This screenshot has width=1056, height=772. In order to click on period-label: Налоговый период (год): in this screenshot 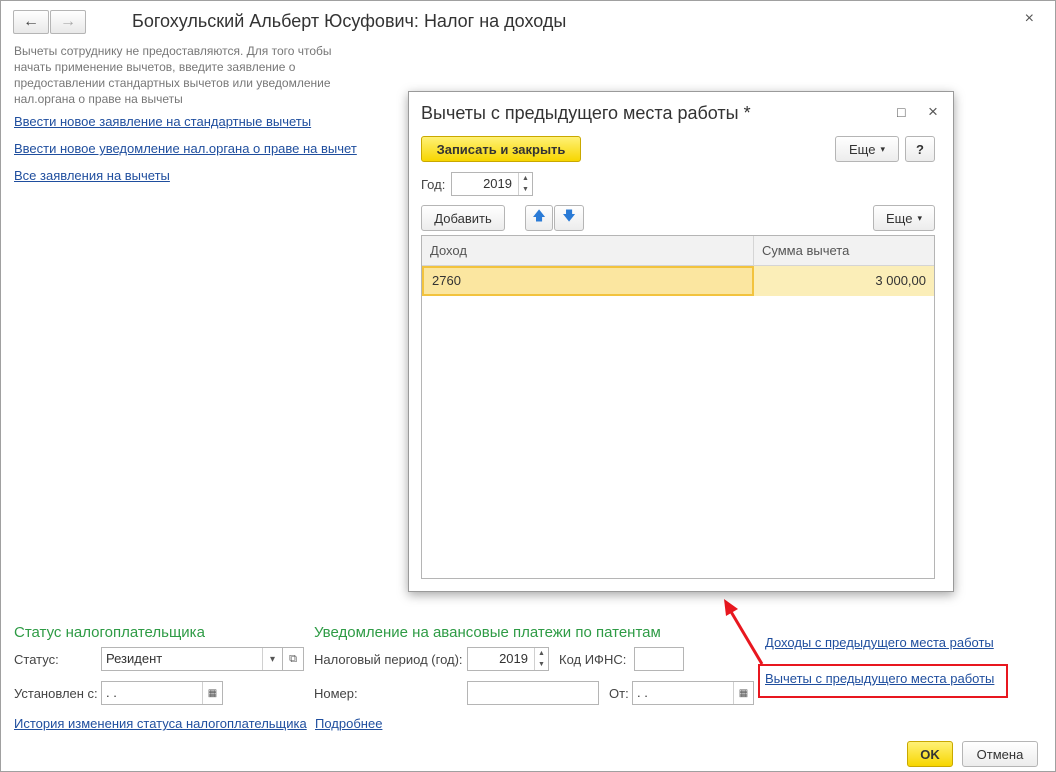, I will do `click(388, 659)`.